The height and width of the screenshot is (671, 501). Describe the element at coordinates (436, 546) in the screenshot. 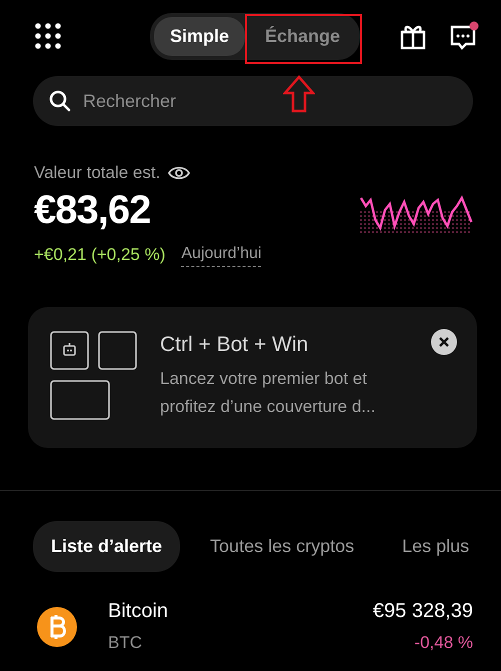

I see `list-tab: Les plus` at that location.